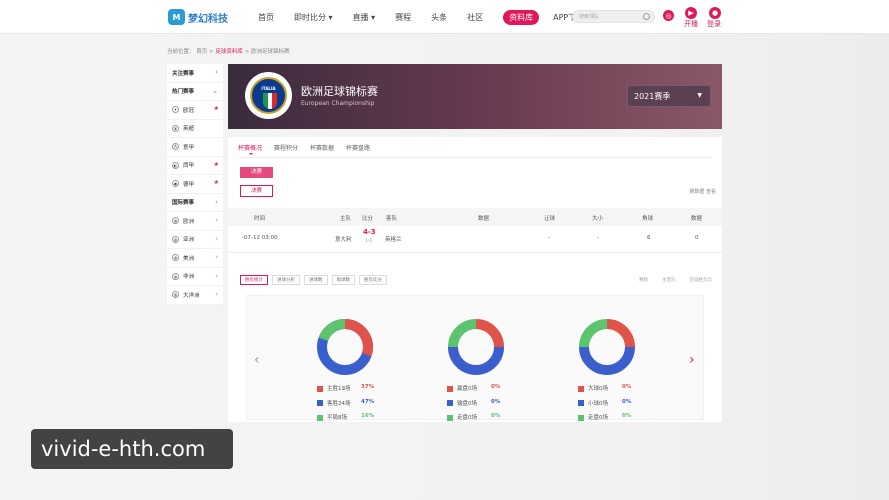 The width and height of the screenshot is (889, 500). I want to click on sidebar-item-label: 美洲, so click(189, 258).